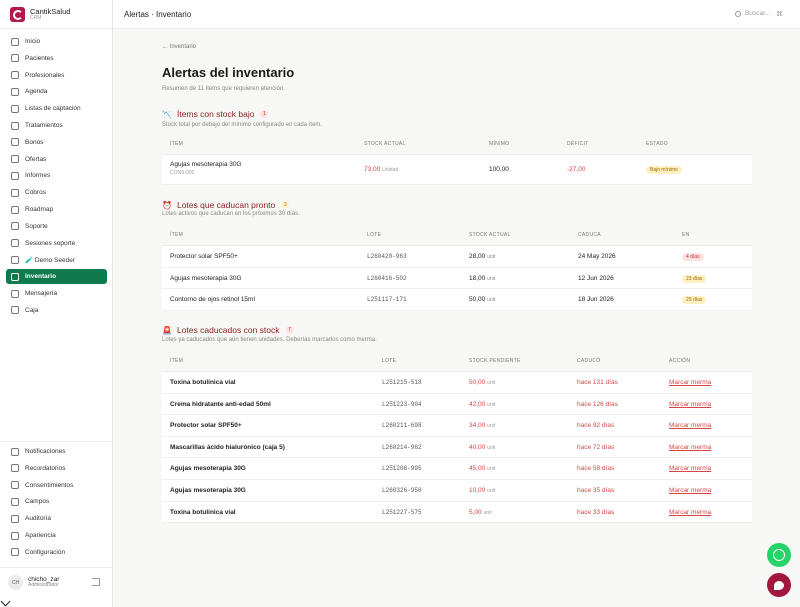 The width and height of the screenshot is (800, 607). I want to click on sidebar-item: Soporte, so click(56, 226).